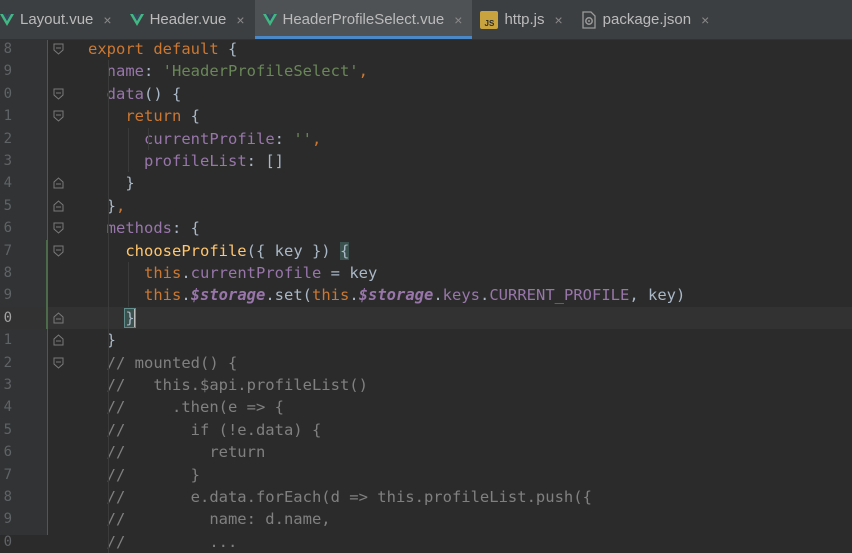  I want to click on code-token: ,, so click(317, 138).